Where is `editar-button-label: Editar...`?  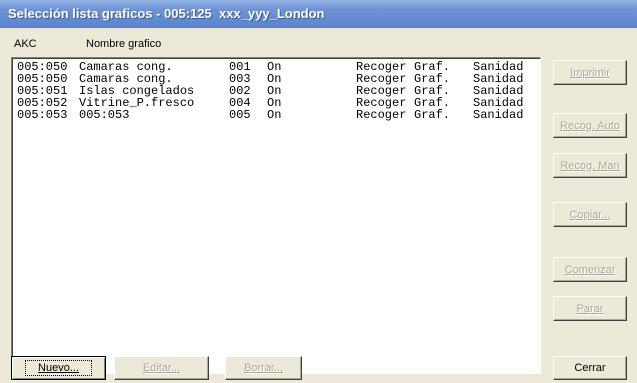
editar-button-label: Editar... is located at coordinates (161, 368).